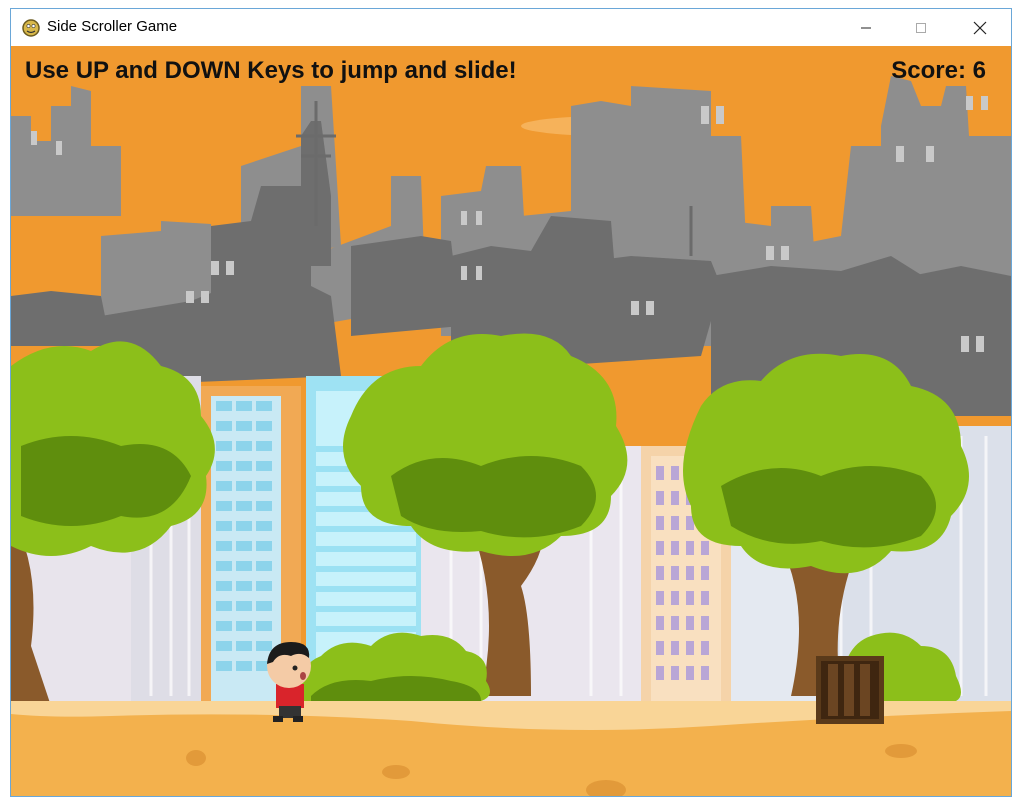 The image size is (1026, 808). Describe the element at coordinates (112, 26) in the screenshot. I see `window-title: Side Scroller Game` at that location.